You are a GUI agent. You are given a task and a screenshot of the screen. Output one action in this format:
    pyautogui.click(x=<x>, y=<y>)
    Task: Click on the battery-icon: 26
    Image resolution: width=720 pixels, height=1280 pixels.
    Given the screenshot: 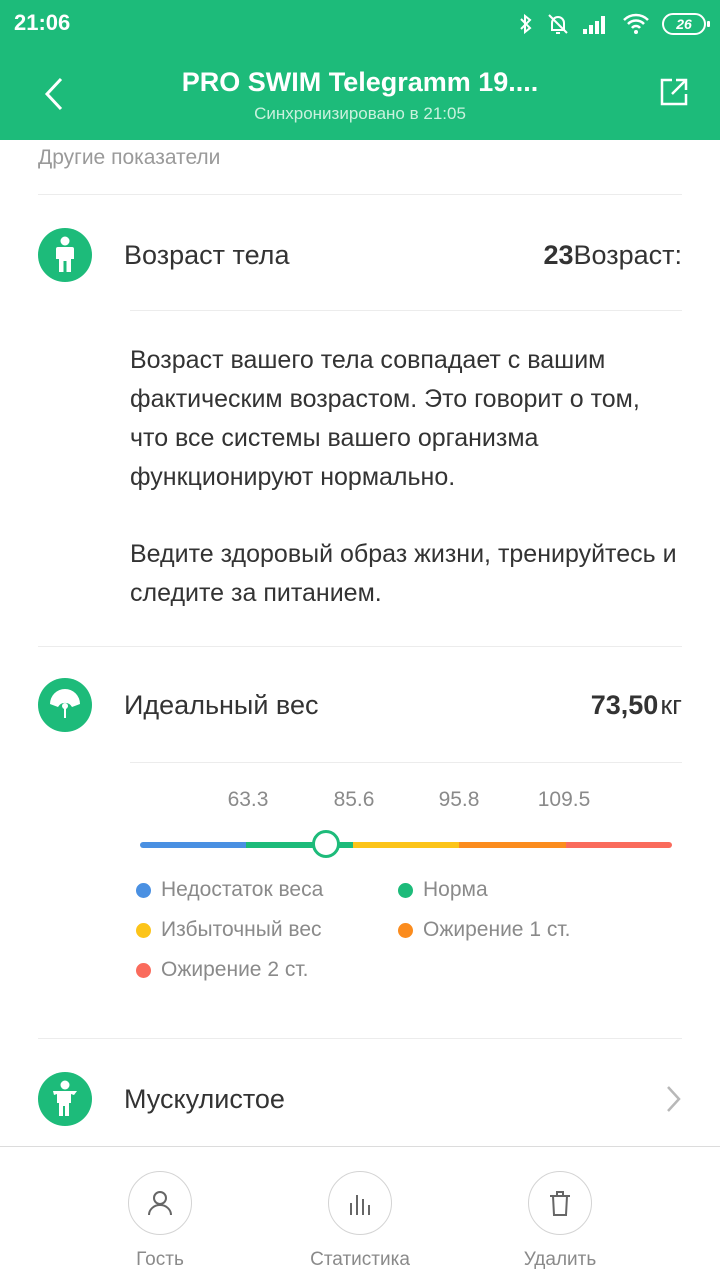 What is the action you would take?
    pyautogui.click(x=686, y=24)
    